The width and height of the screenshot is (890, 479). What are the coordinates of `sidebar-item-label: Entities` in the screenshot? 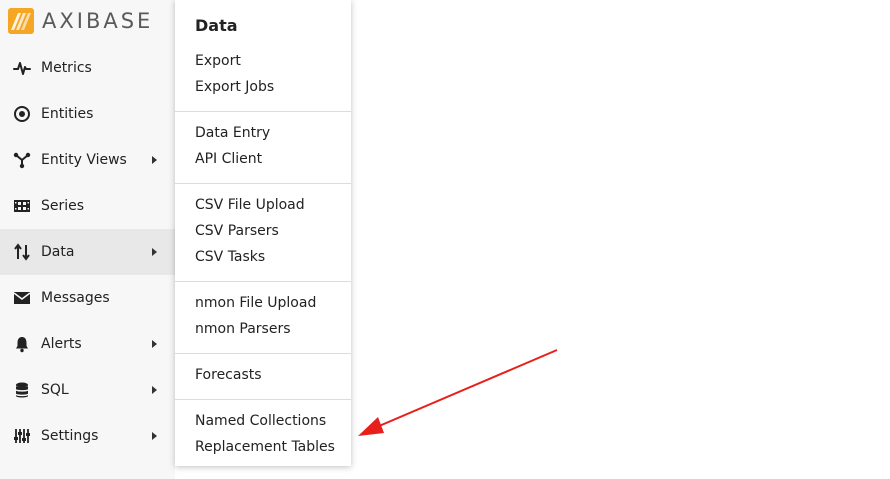 It's located at (67, 114).